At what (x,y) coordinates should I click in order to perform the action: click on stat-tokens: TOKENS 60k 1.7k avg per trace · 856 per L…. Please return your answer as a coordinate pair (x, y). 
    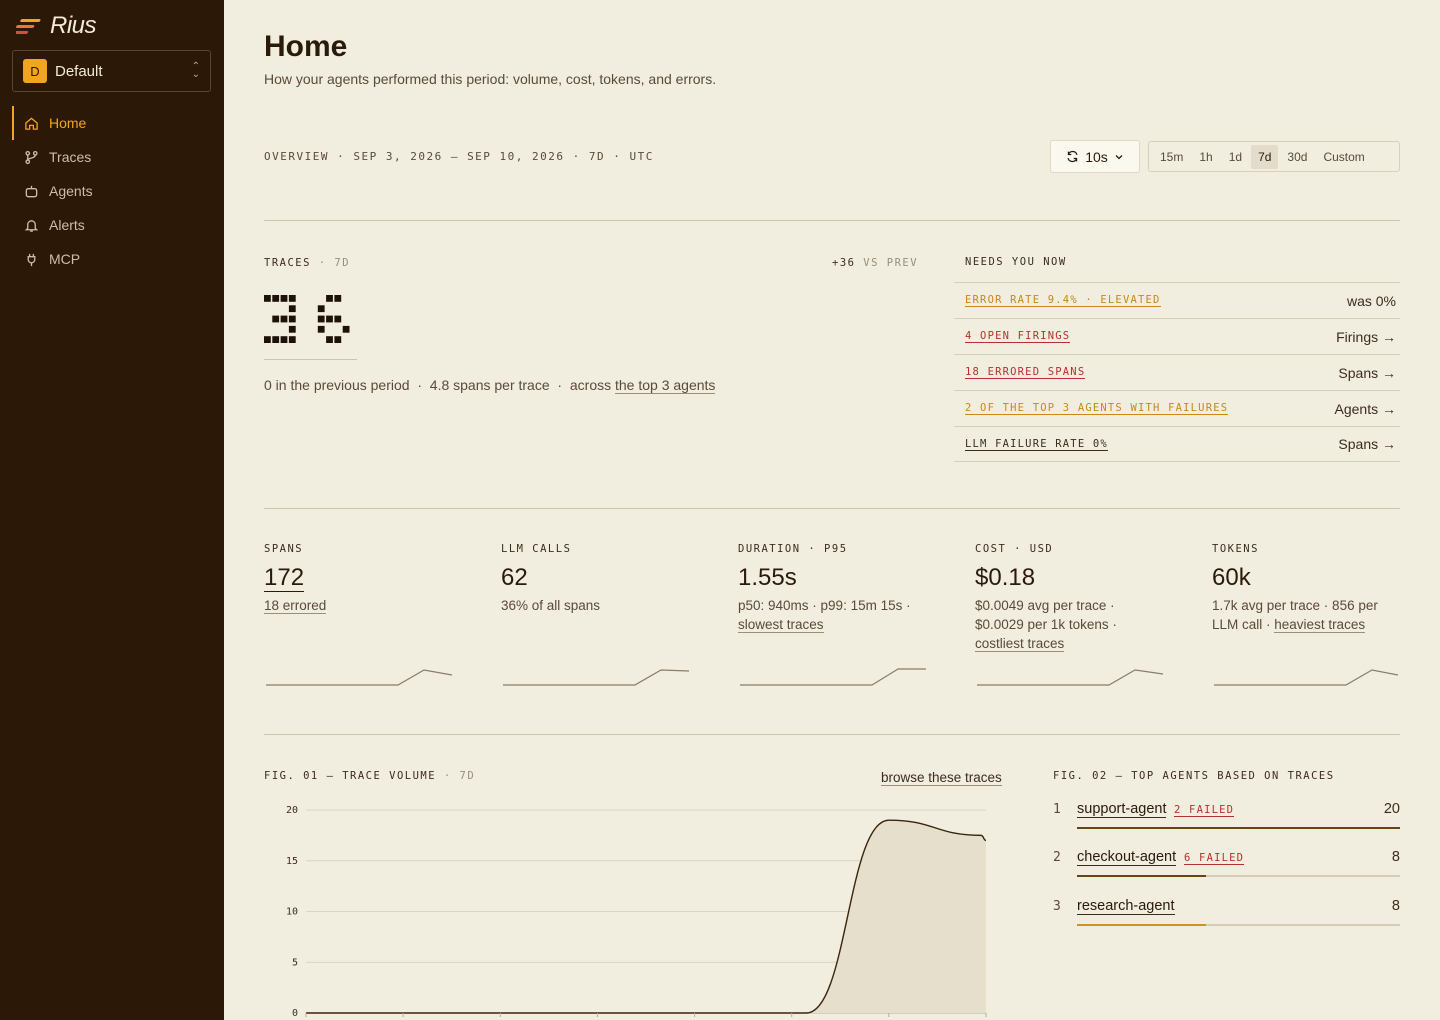
    Looking at the image, I should click on (1307, 614).